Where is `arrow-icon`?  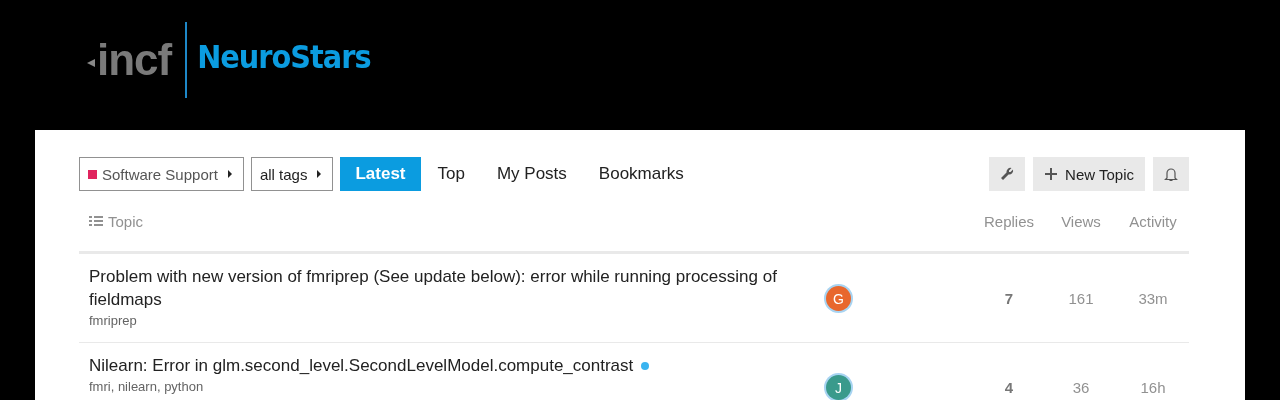 arrow-icon is located at coordinates (91, 63).